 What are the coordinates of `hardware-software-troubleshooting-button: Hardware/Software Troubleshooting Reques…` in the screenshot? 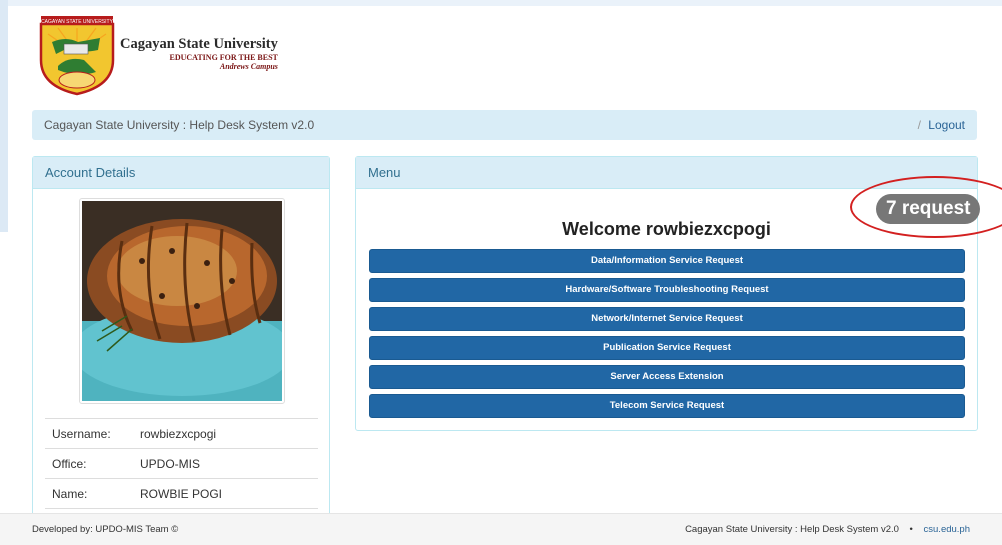 It's located at (667, 290).